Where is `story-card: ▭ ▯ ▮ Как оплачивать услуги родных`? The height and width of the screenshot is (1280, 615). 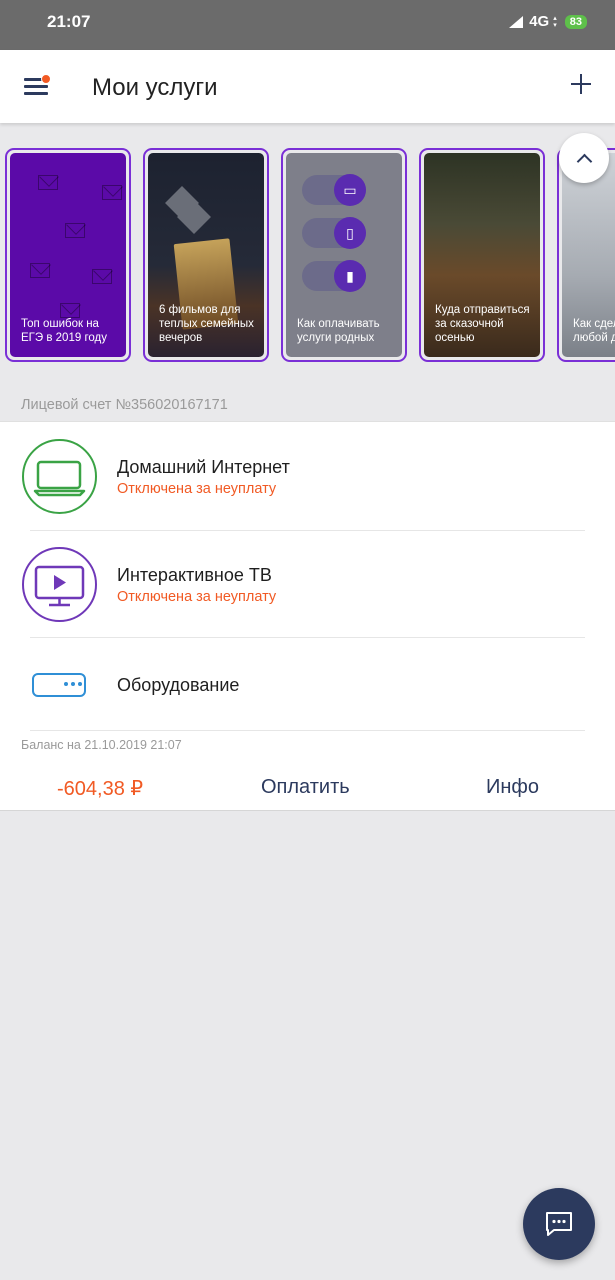 story-card: ▭ ▯ ▮ Как оплачивать услуги родных is located at coordinates (344, 255).